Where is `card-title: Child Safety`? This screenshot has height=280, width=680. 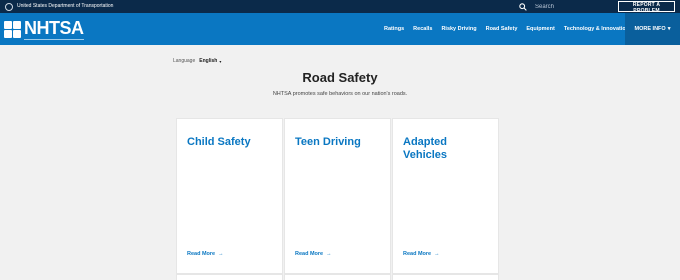
card-title: Child Safety is located at coordinates (232, 142).